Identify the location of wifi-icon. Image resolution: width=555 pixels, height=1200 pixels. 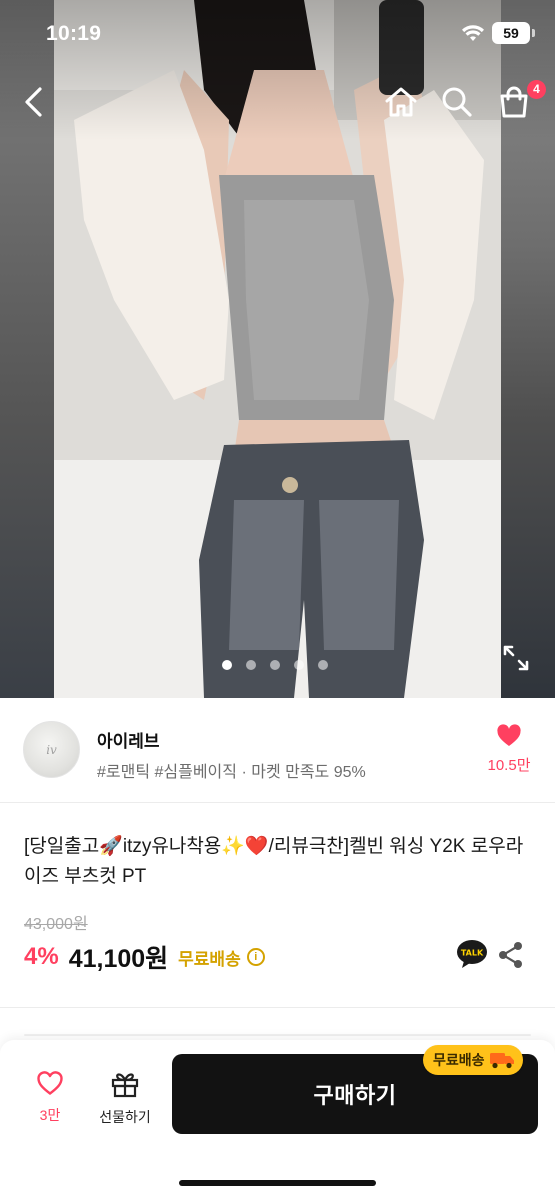
(473, 35).